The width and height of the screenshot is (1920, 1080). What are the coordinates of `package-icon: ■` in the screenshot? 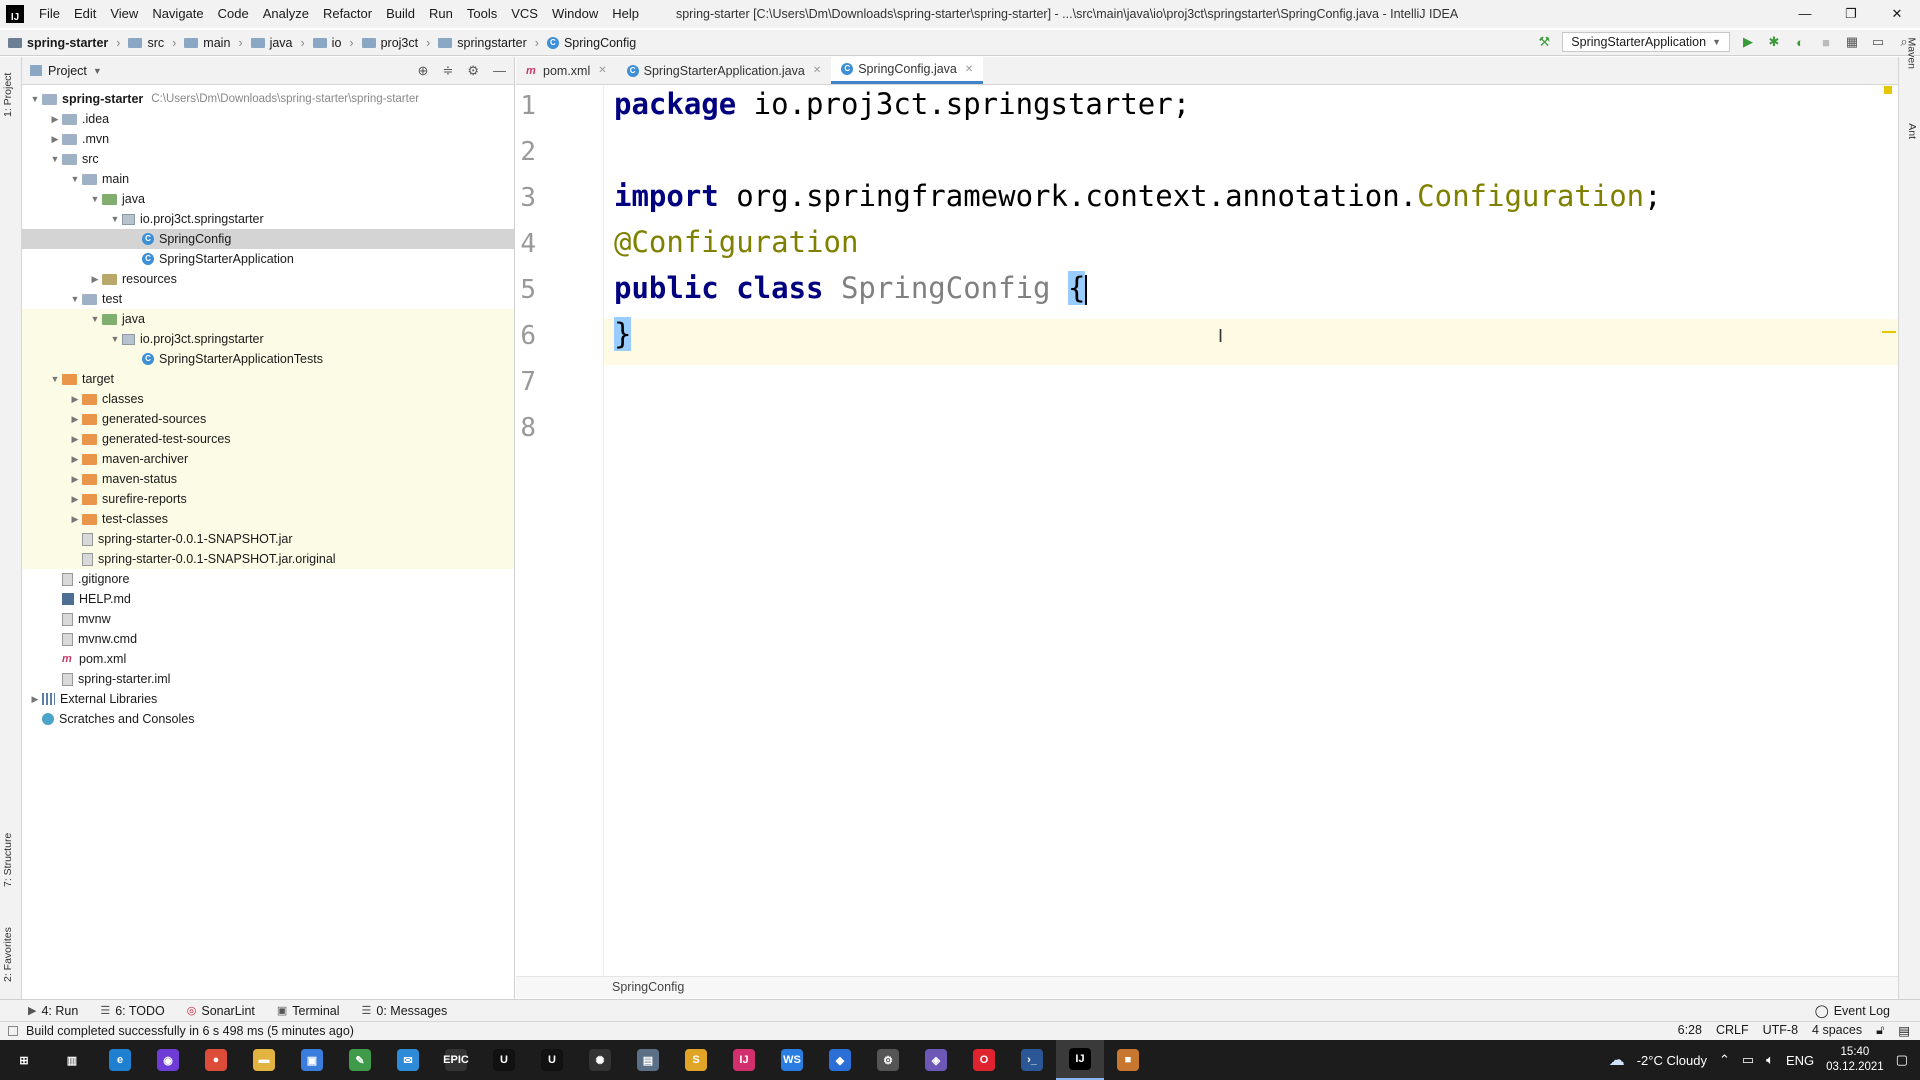 It's located at (1128, 1060).